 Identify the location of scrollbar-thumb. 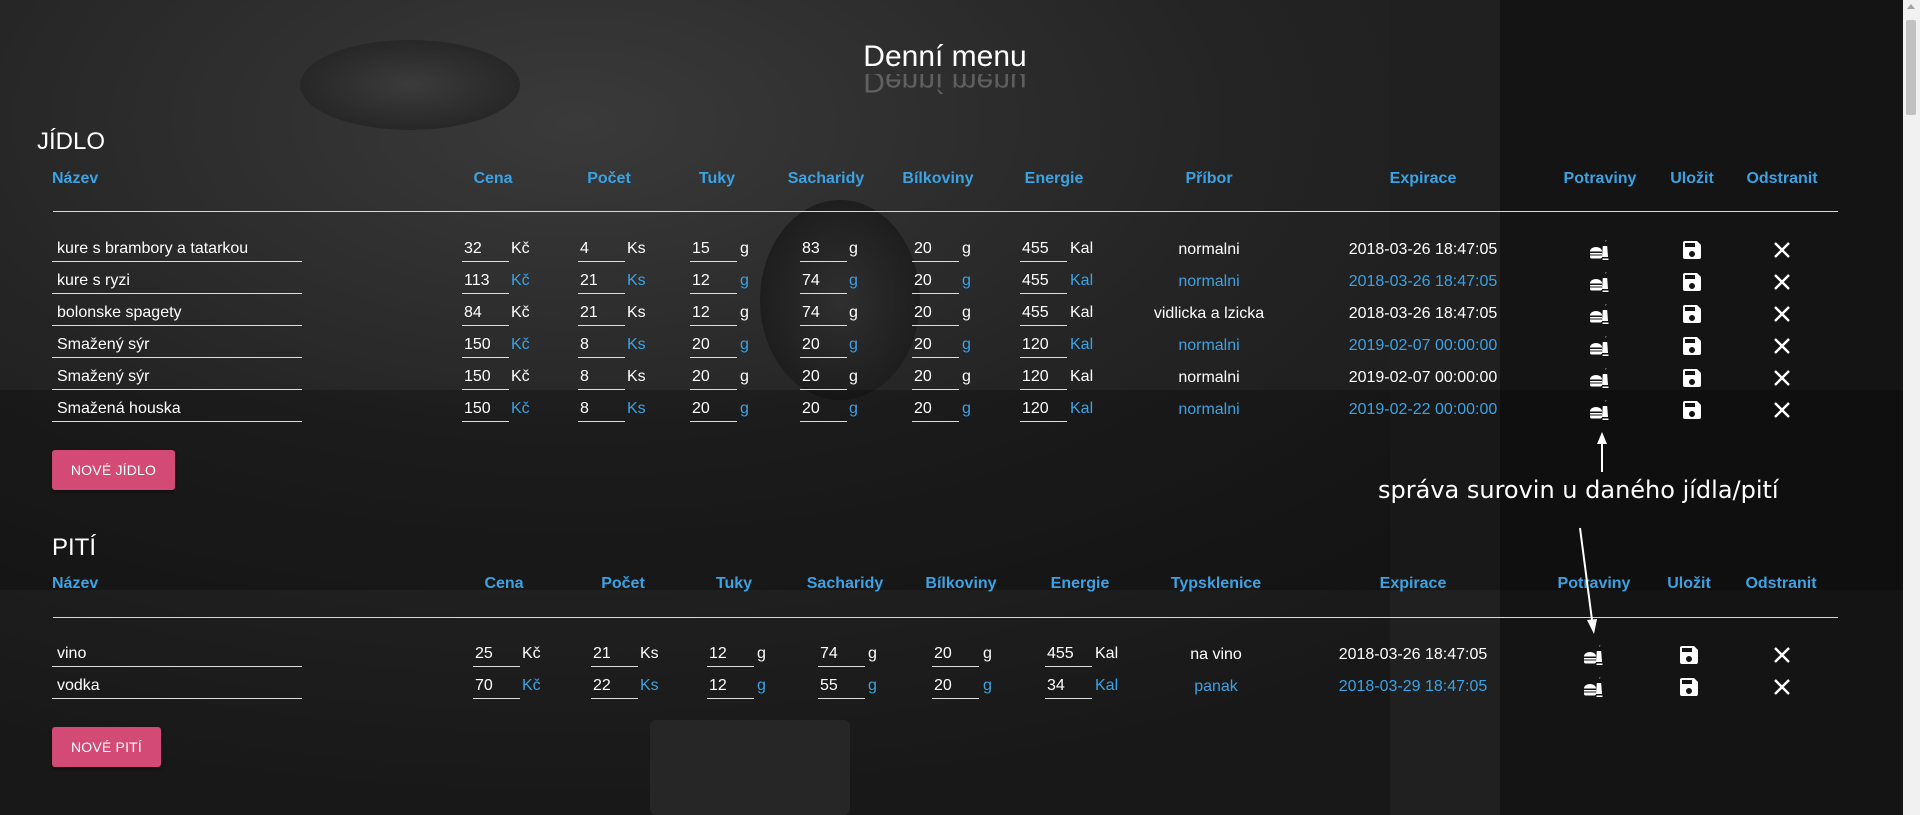
(1911, 67).